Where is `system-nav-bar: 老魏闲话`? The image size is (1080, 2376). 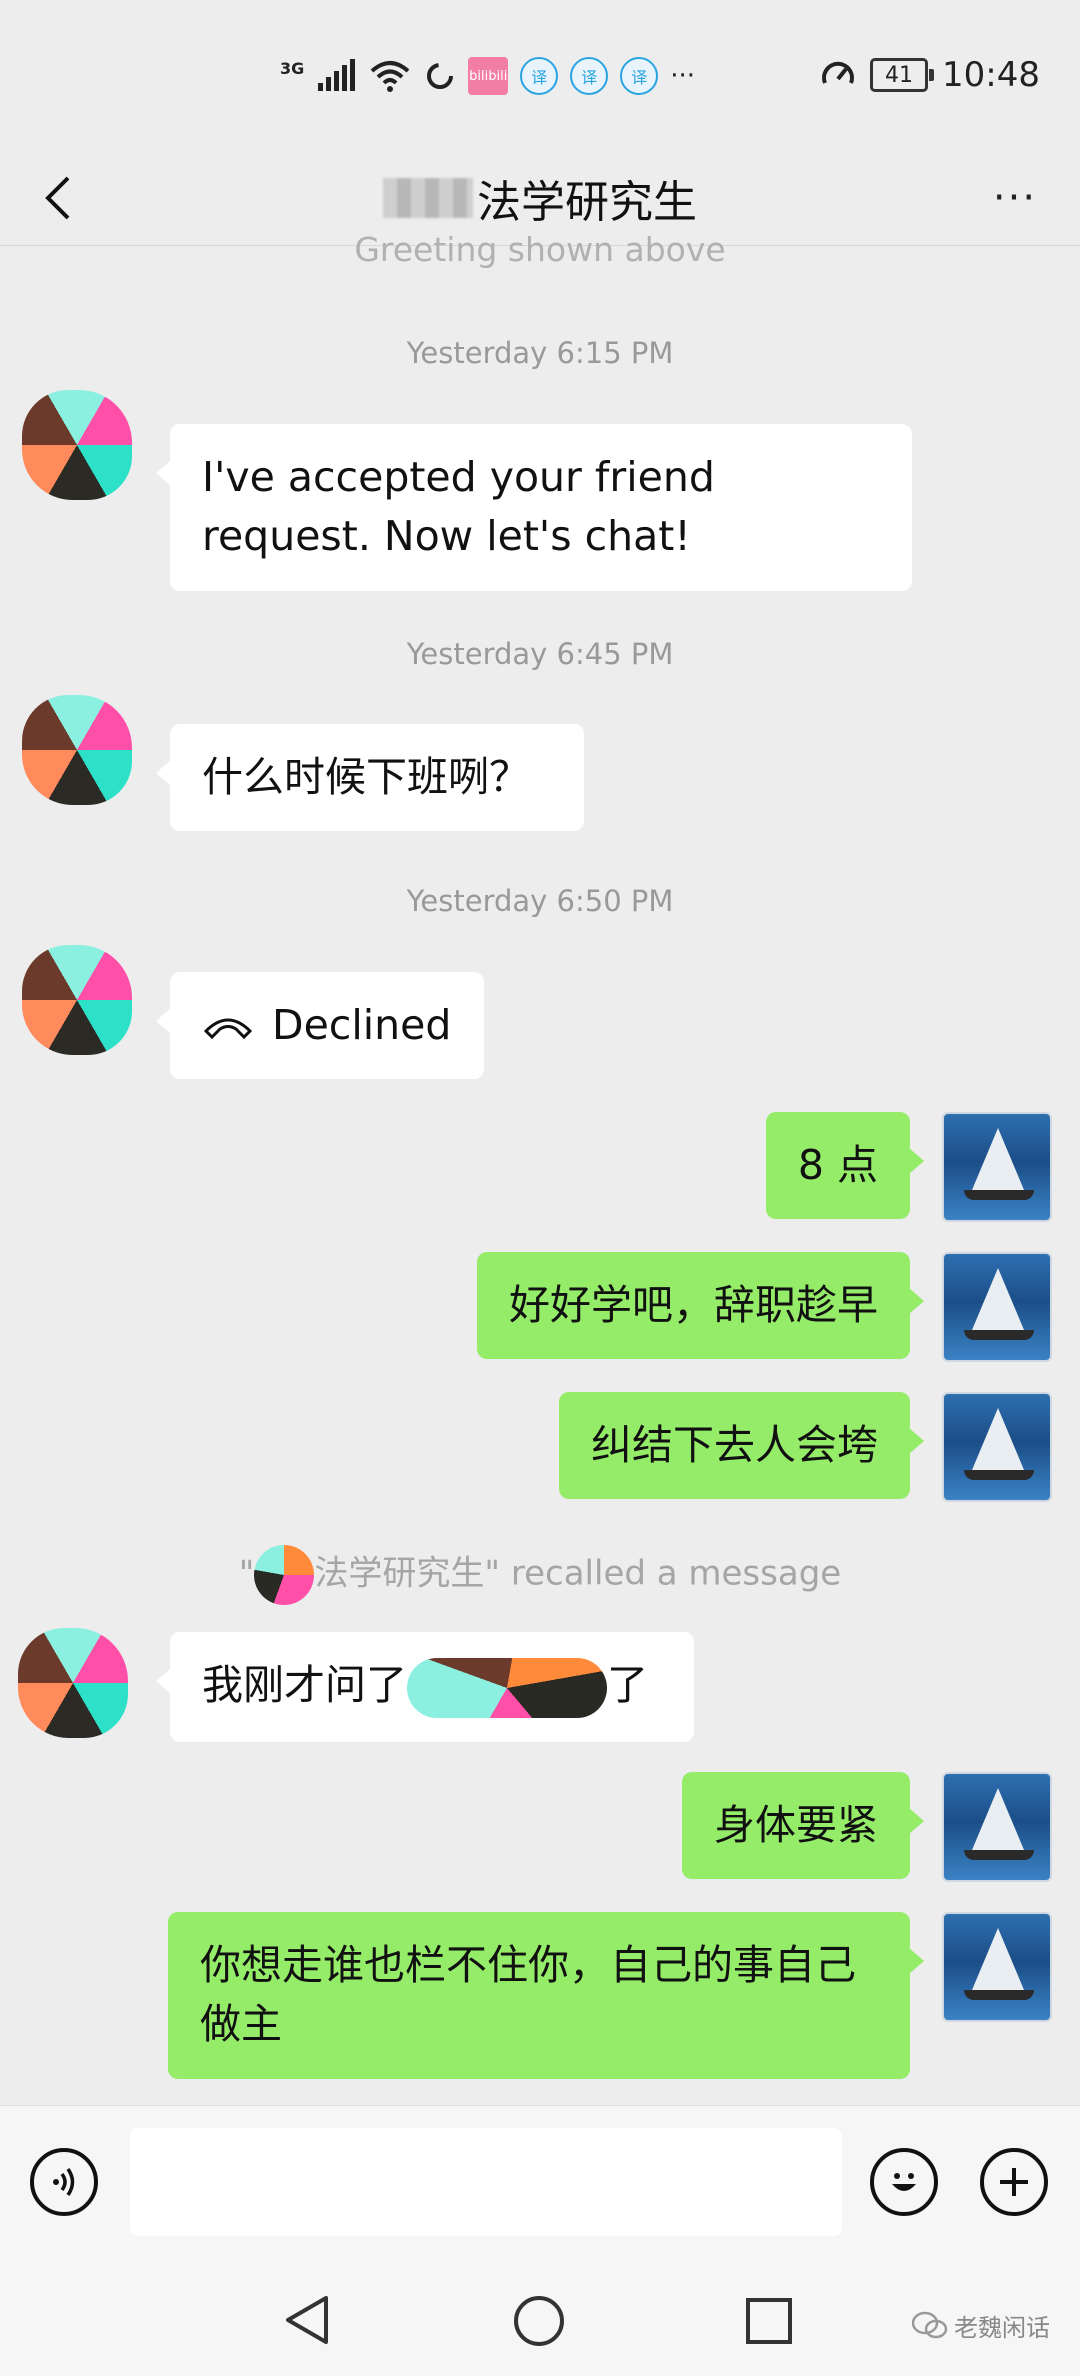
system-nav-bar: 老魏闲话 is located at coordinates (540, 2323).